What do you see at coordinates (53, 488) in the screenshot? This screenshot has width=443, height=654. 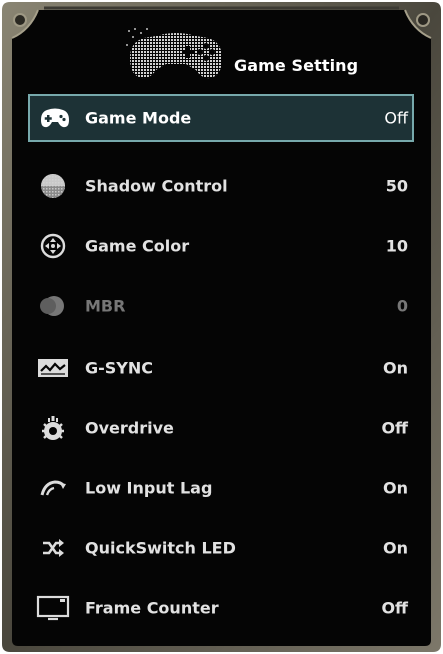 I see `speedometer-icon` at bounding box center [53, 488].